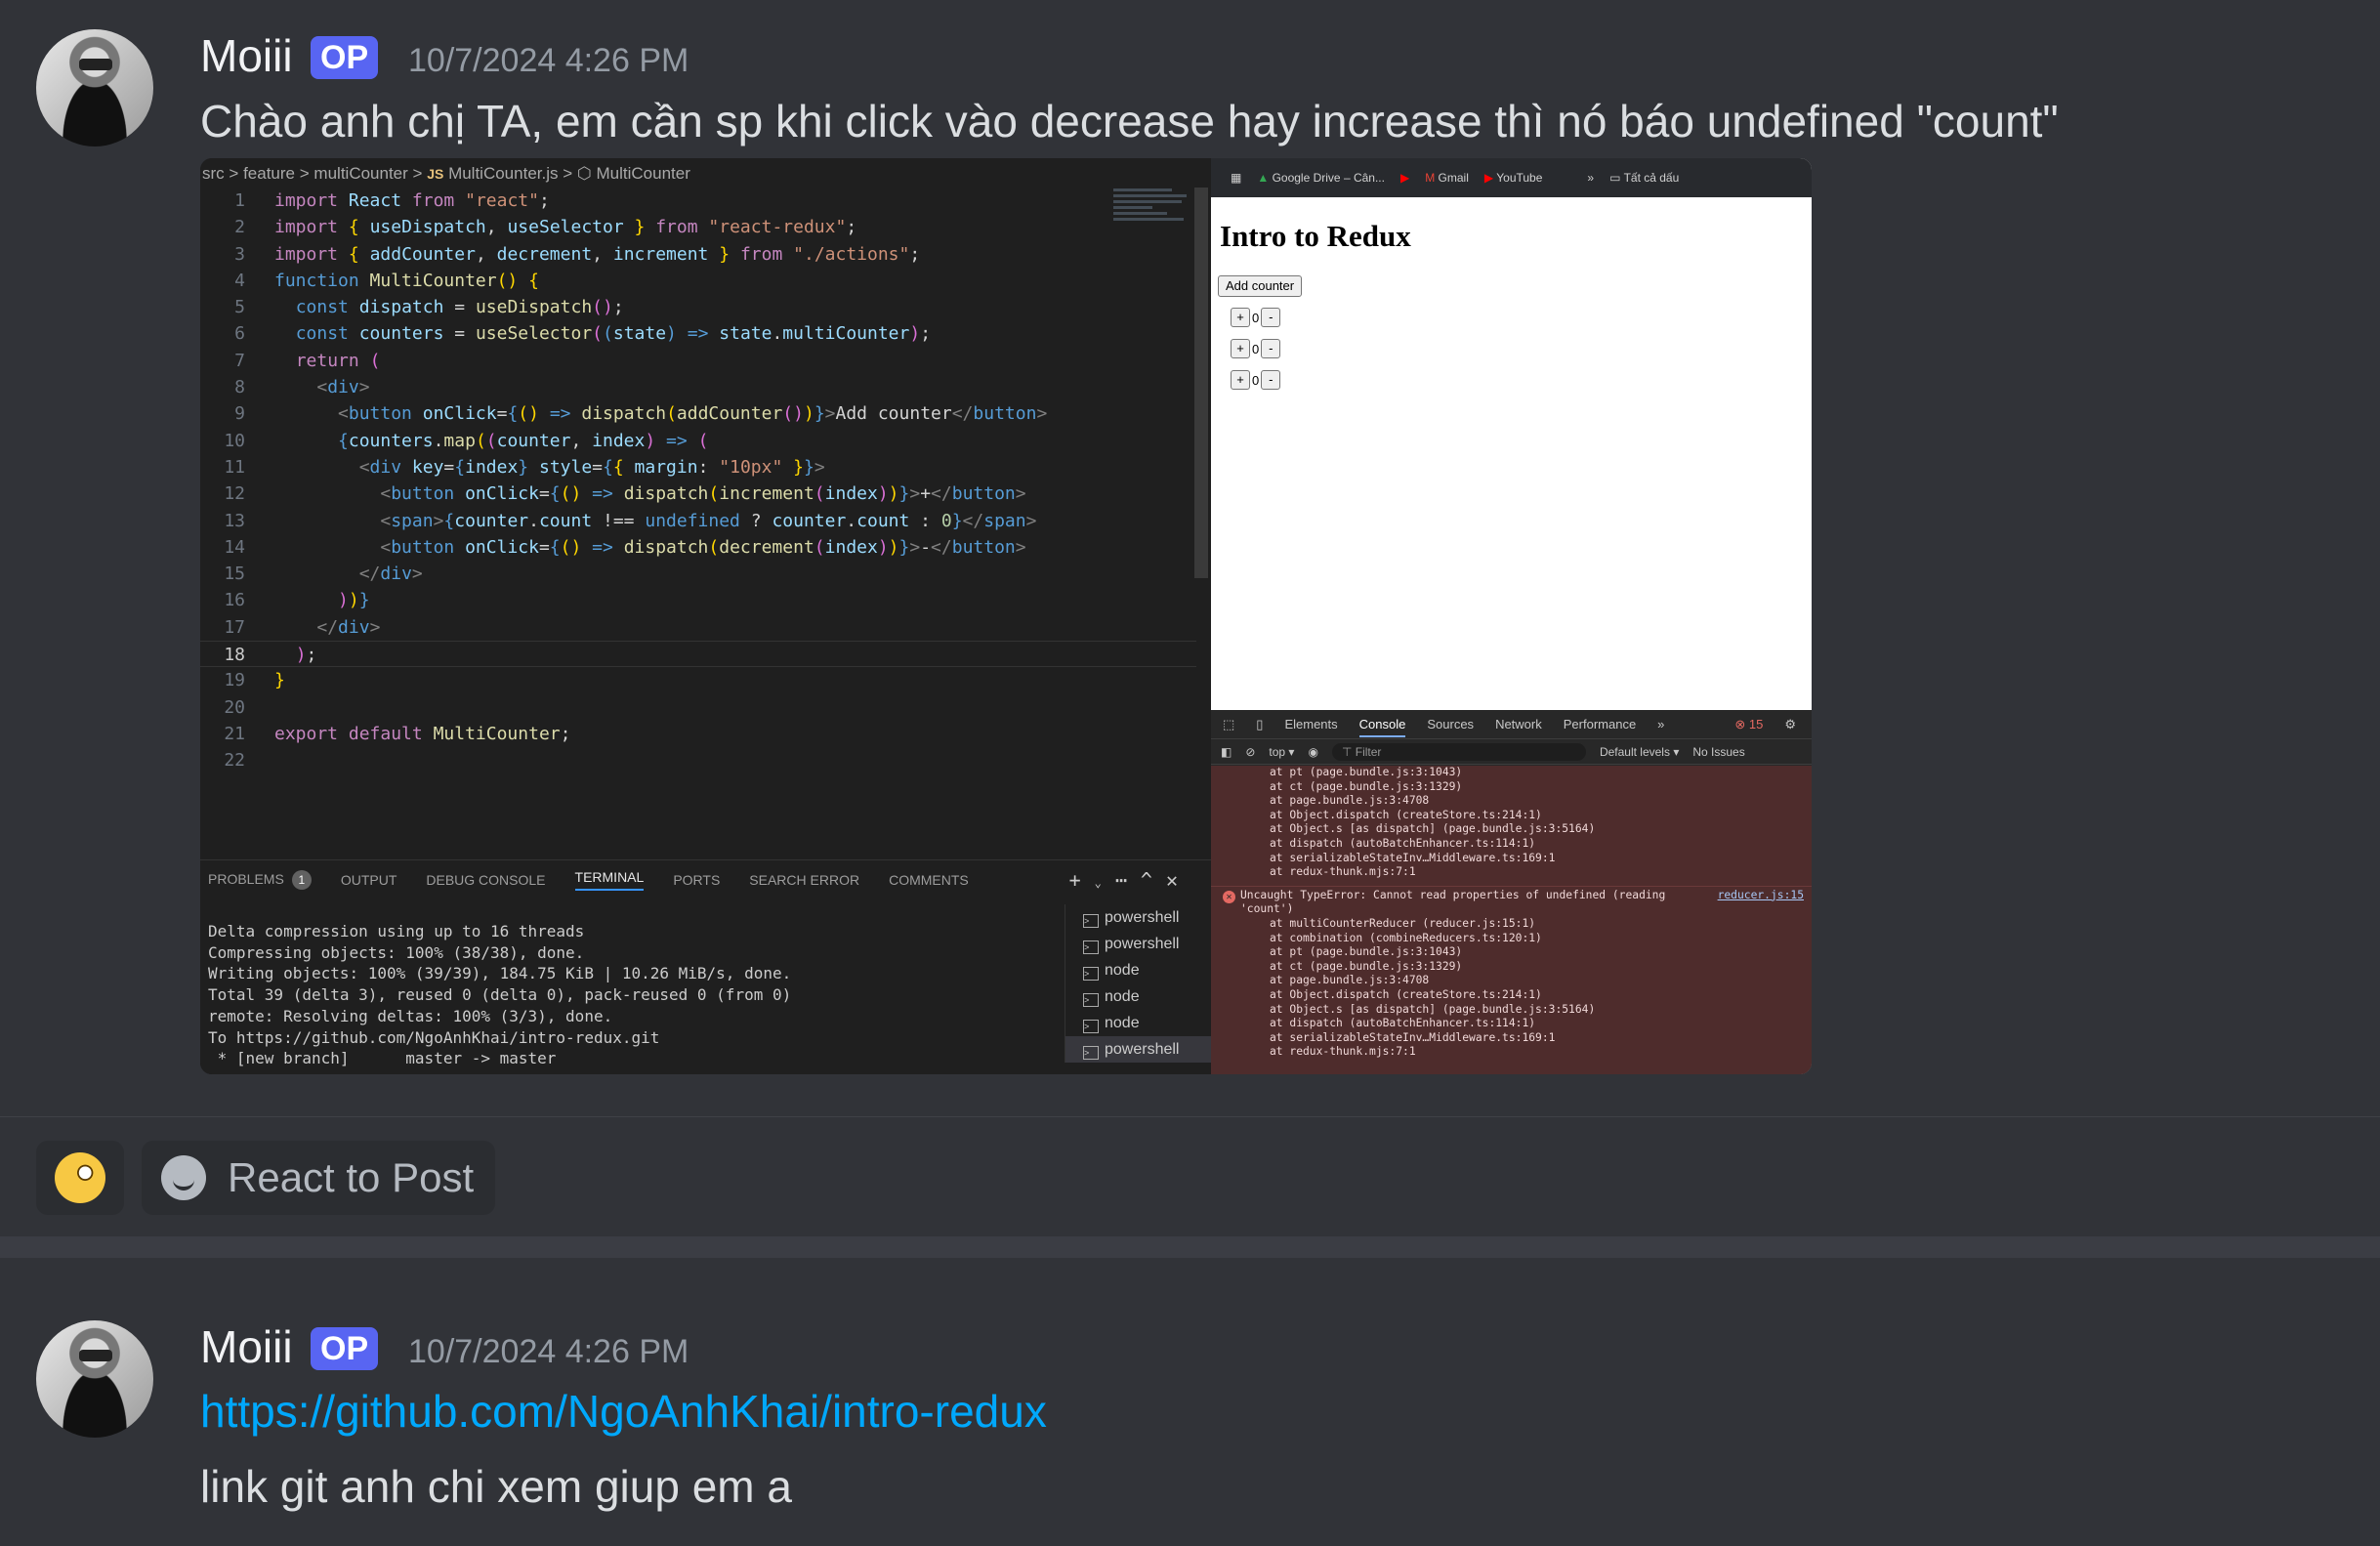 The height and width of the screenshot is (1546, 2380). I want to click on component-icon: ⬡, so click(584, 174).